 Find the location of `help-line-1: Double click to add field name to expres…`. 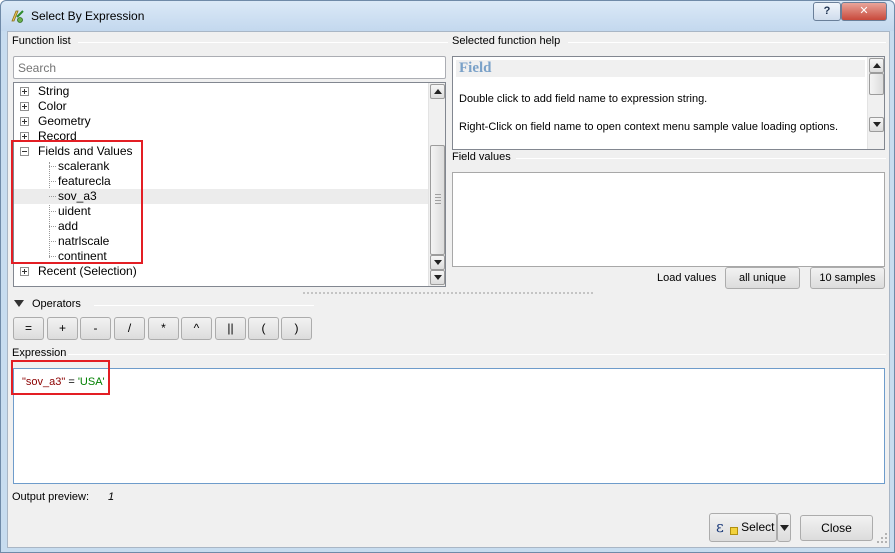

help-line-1: Double click to add field name to expres… is located at coordinates (583, 99).